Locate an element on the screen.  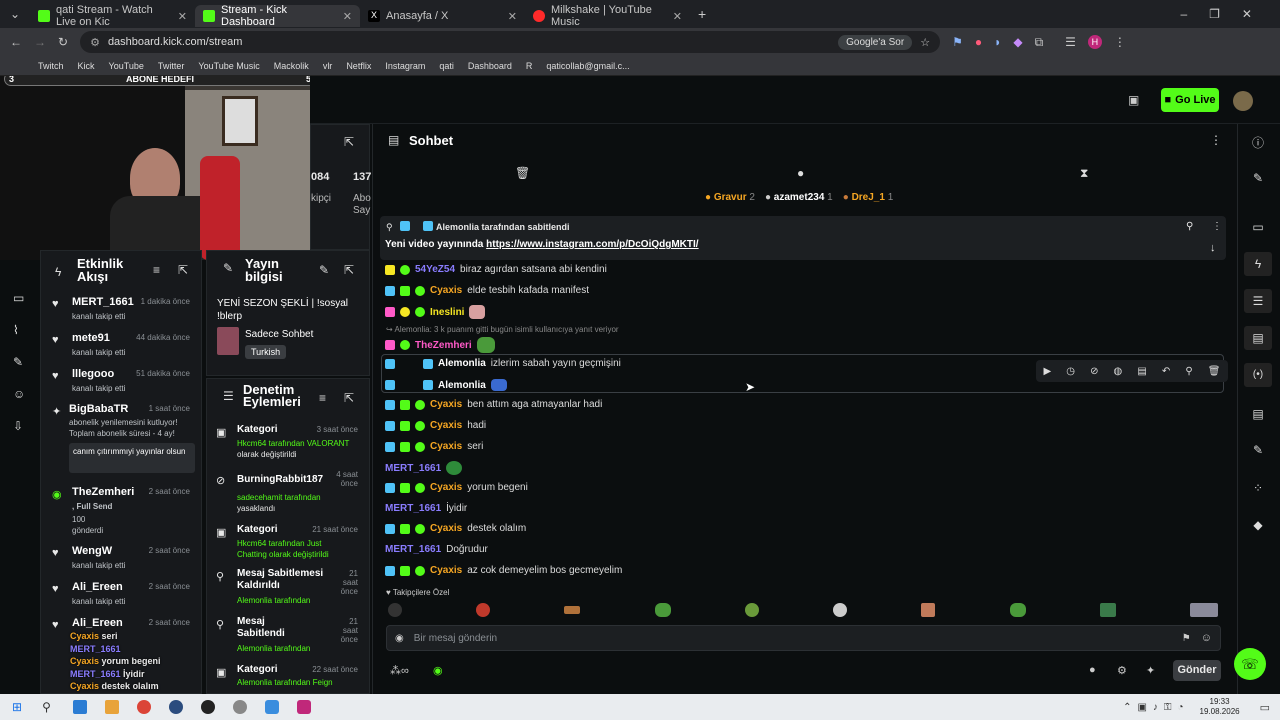
play-icon: ▶ is located at coordinates (1048, 371).